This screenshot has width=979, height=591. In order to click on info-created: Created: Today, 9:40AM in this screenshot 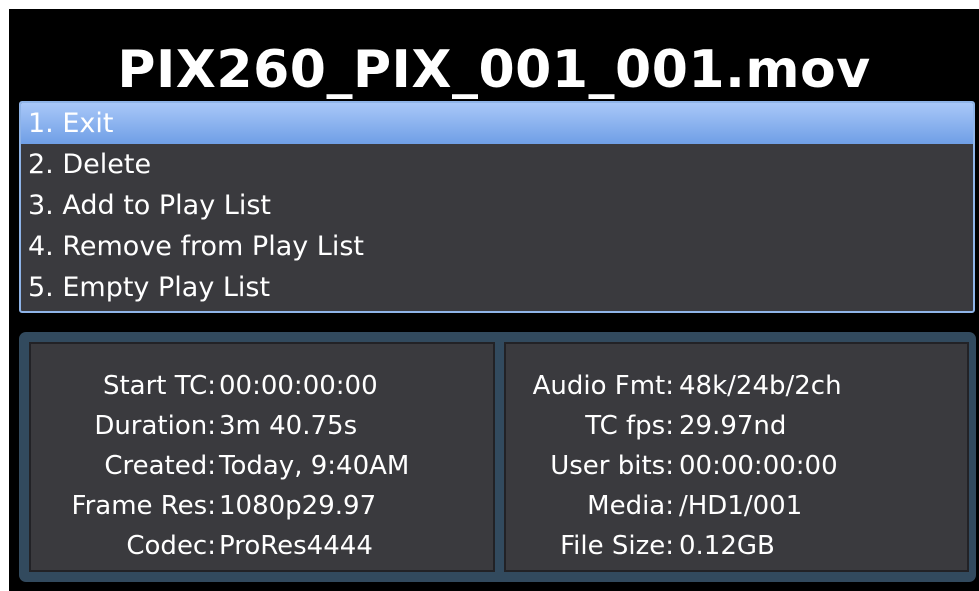, I will do `click(262, 466)`.